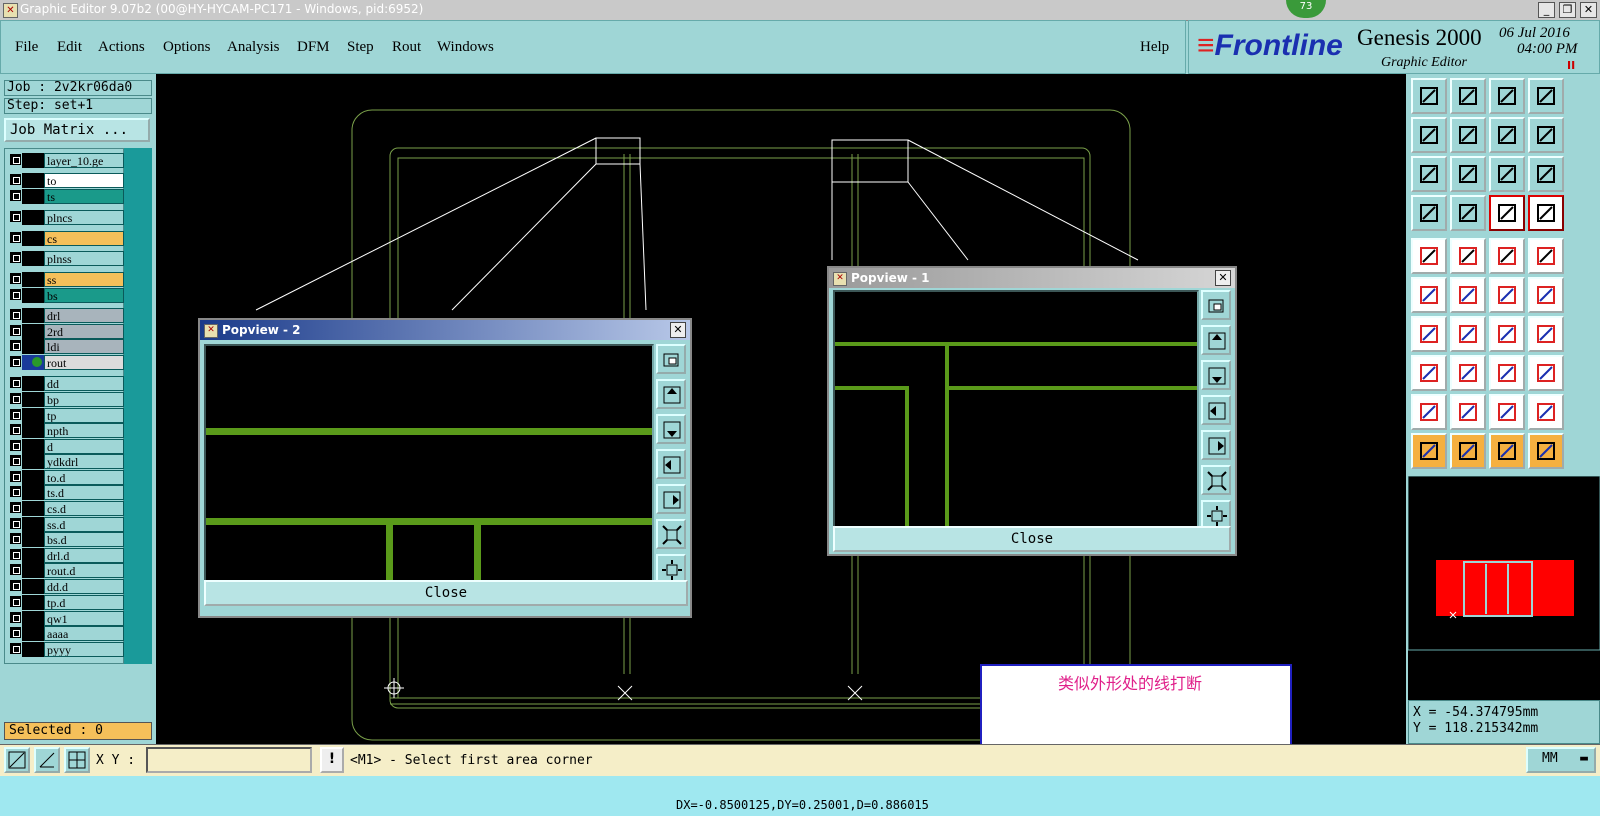  Describe the element at coordinates (1468, 451) in the screenshot. I see `toolbar-button-select2` at that location.